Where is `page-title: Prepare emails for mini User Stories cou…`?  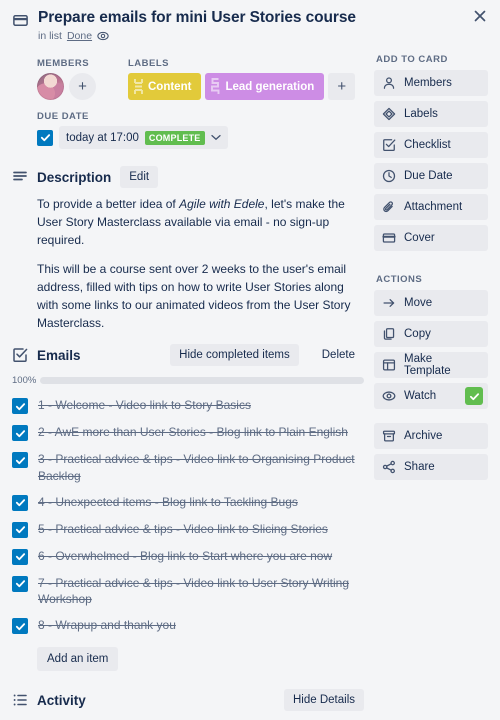
page-title: Prepare emails for mini User Stories cou… is located at coordinates (197, 17).